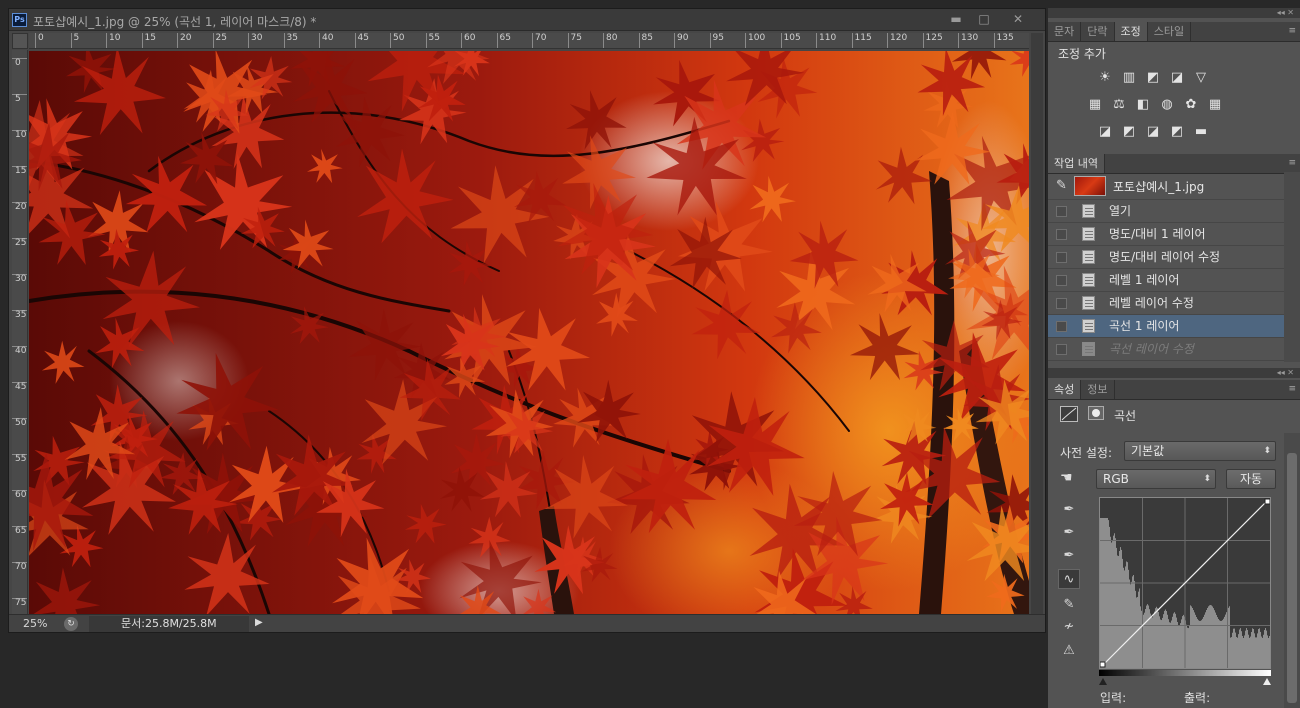 The height and width of the screenshot is (708, 1300). What do you see at coordinates (1251, 479) in the screenshot?
I see `auto-button: 자동` at bounding box center [1251, 479].